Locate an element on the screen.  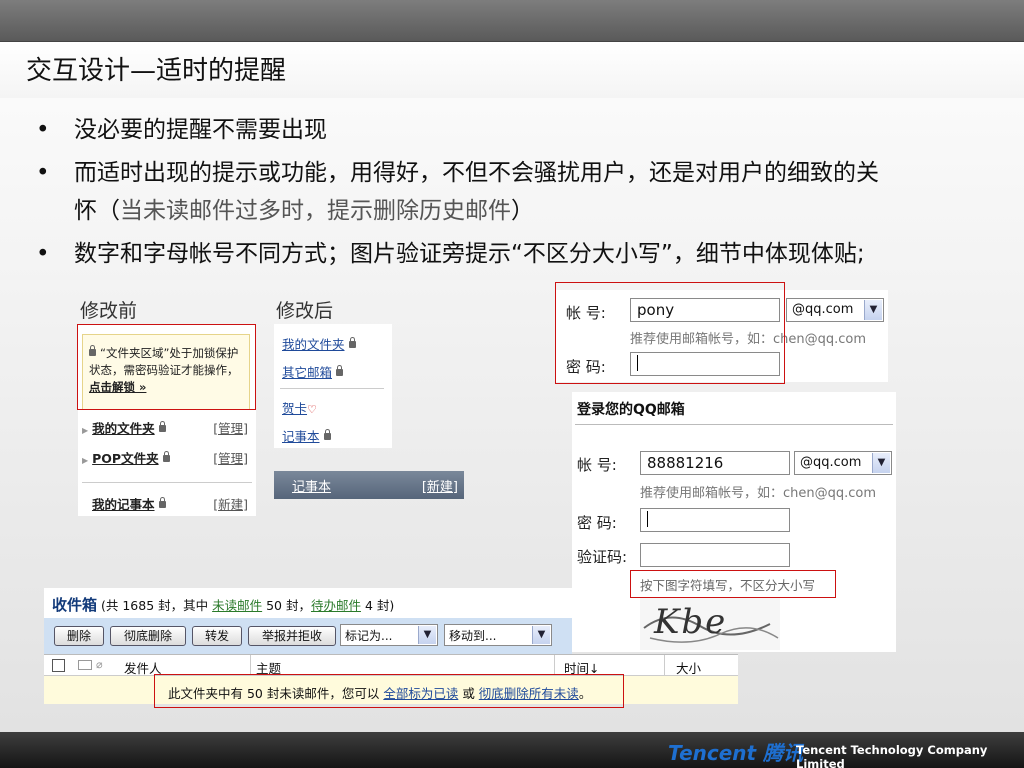
after-panel: 我的文件夹 其它邮箱 贺卡♡ 记事本 is located at coordinates (333, 386).